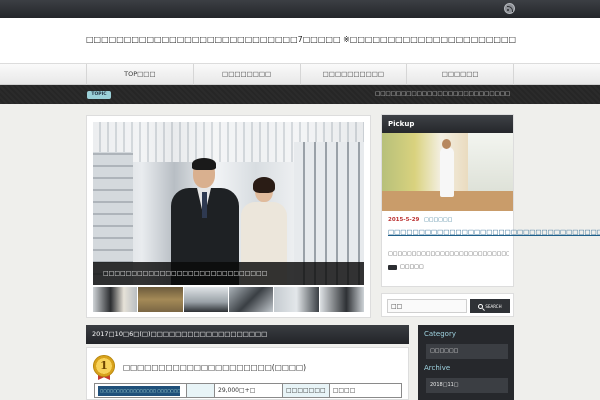  Describe the element at coordinates (442, 94) in the screenshot. I see `ticker-link: □□□□□□□□□□□□□□□□□□□□□□□□□□` at that location.